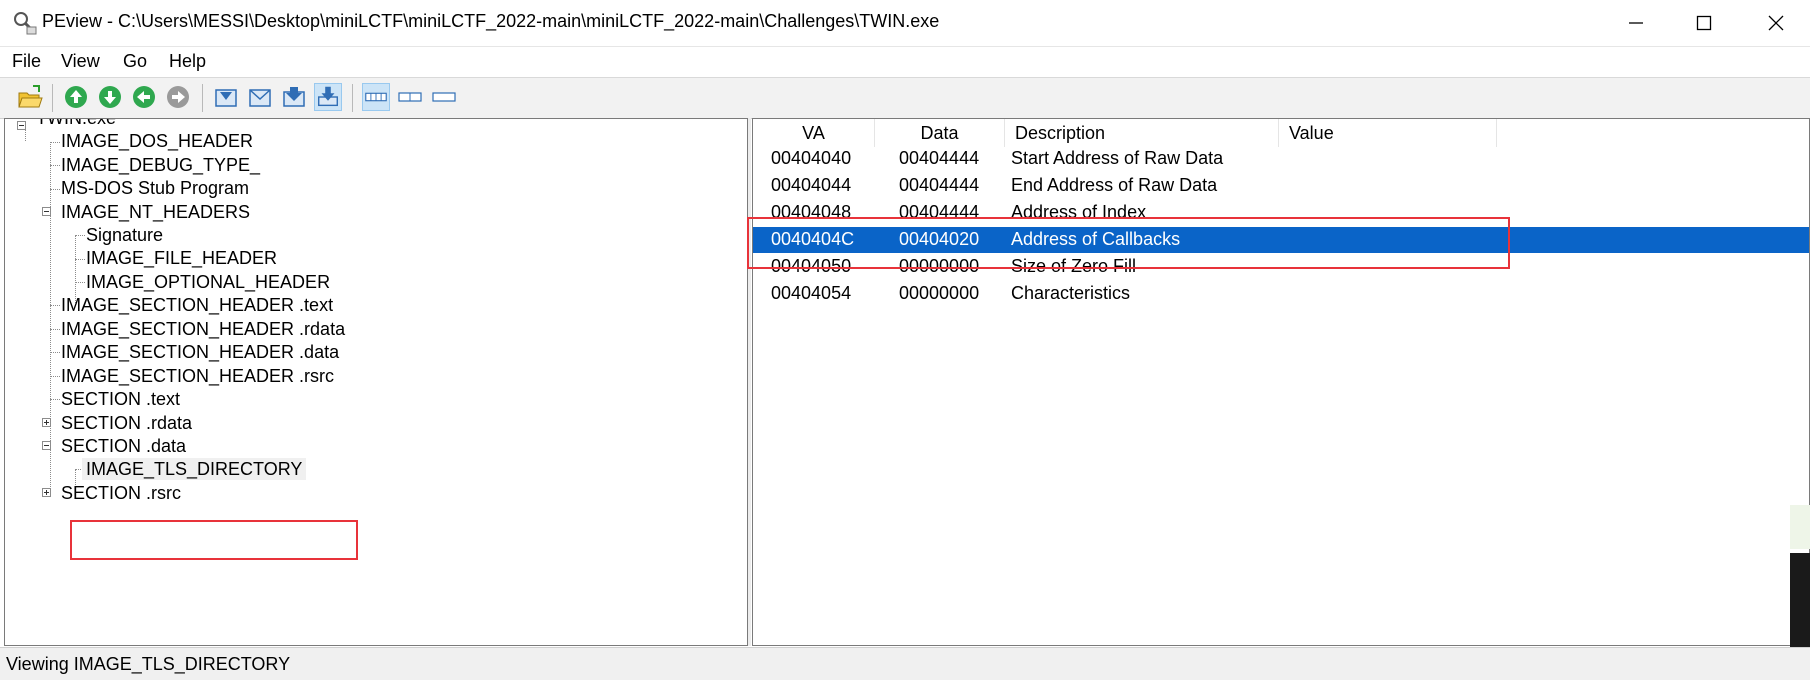 The height and width of the screenshot is (680, 1810). What do you see at coordinates (1388, 133) in the screenshot?
I see `column-header-value: Value` at bounding box center [1388, 133].